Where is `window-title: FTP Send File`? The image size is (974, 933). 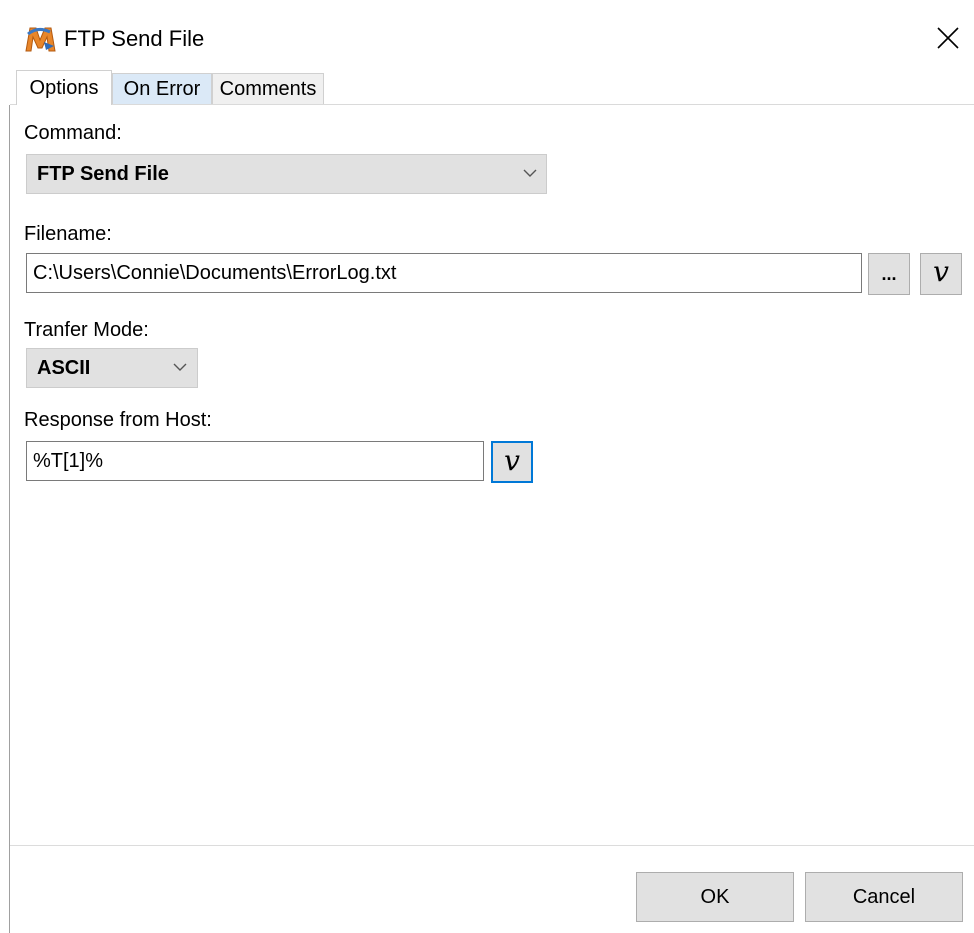
window-title: FTP Send File is located at coordinates (134, 38).